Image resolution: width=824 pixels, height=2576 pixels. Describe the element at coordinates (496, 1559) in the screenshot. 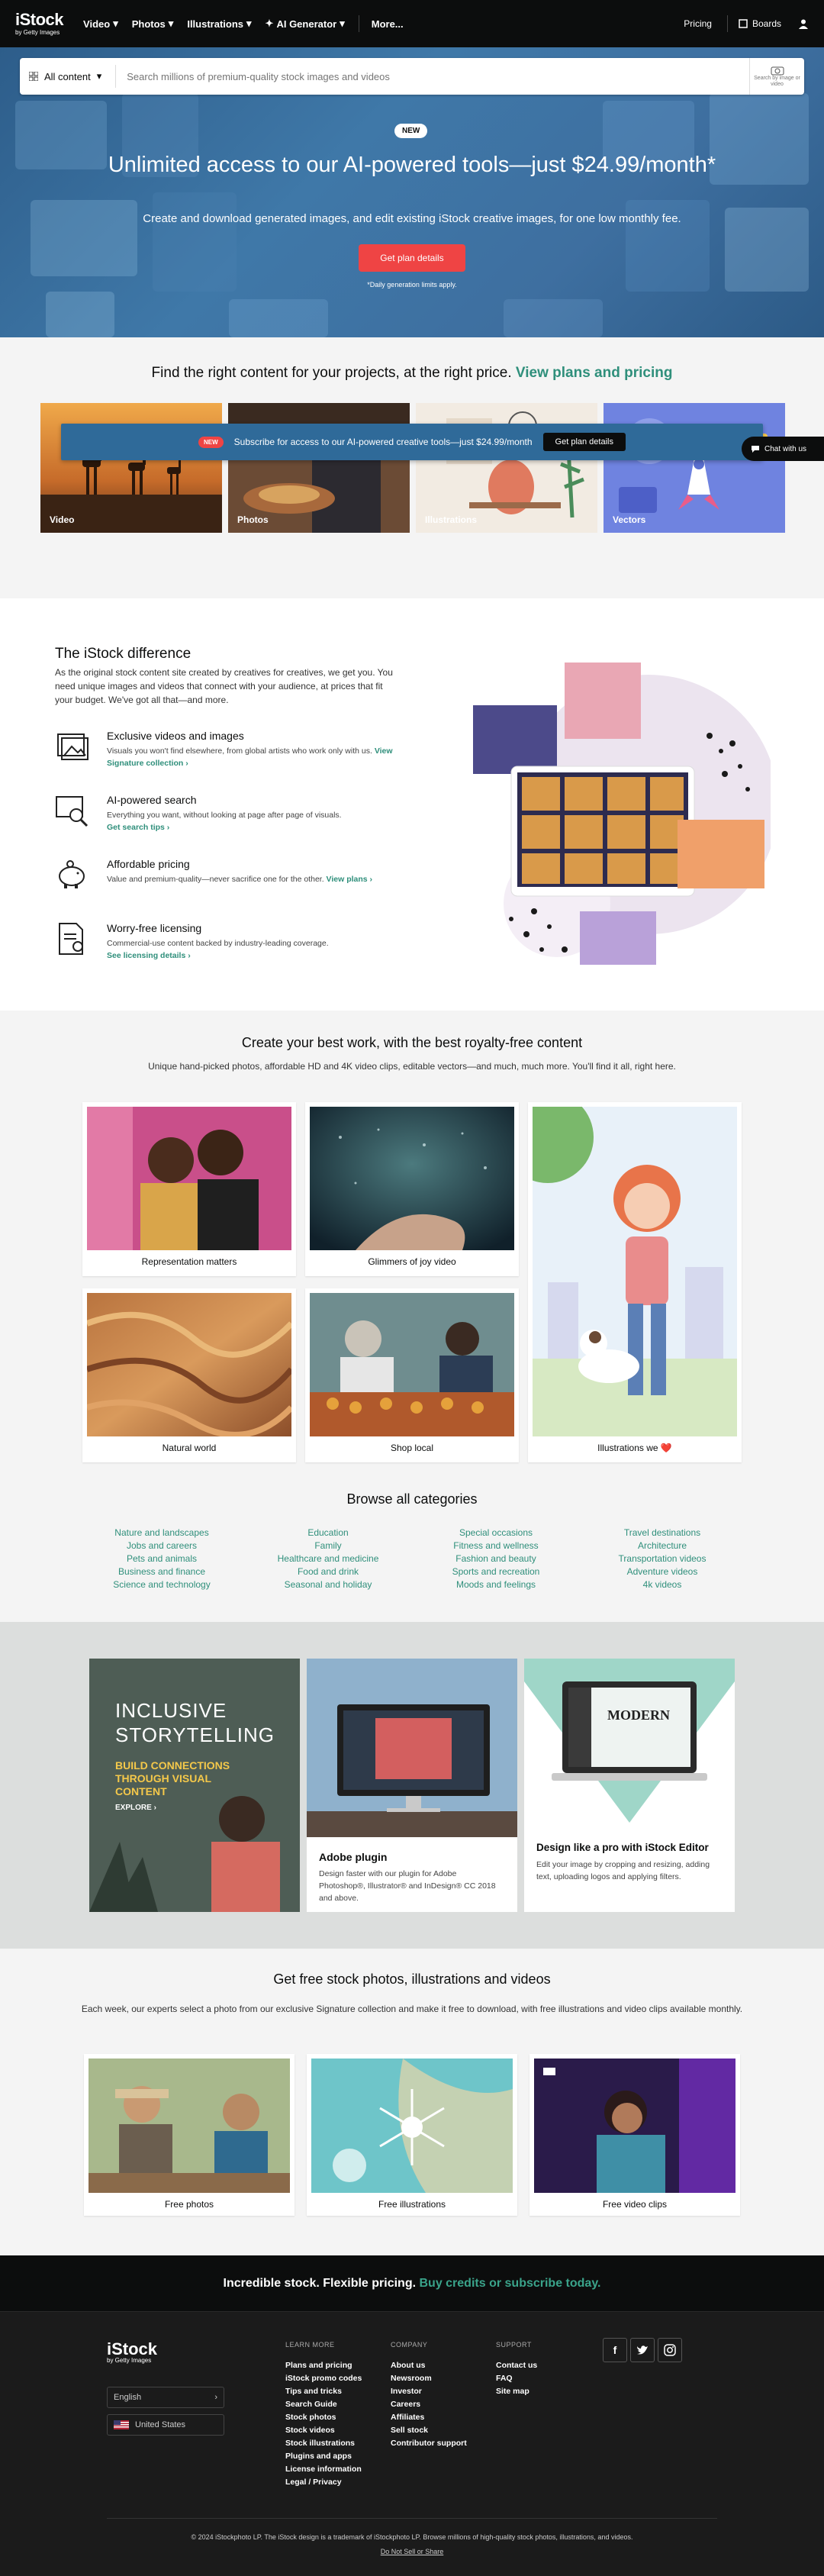

I see `category-link: Fashion and beauty` at that location.